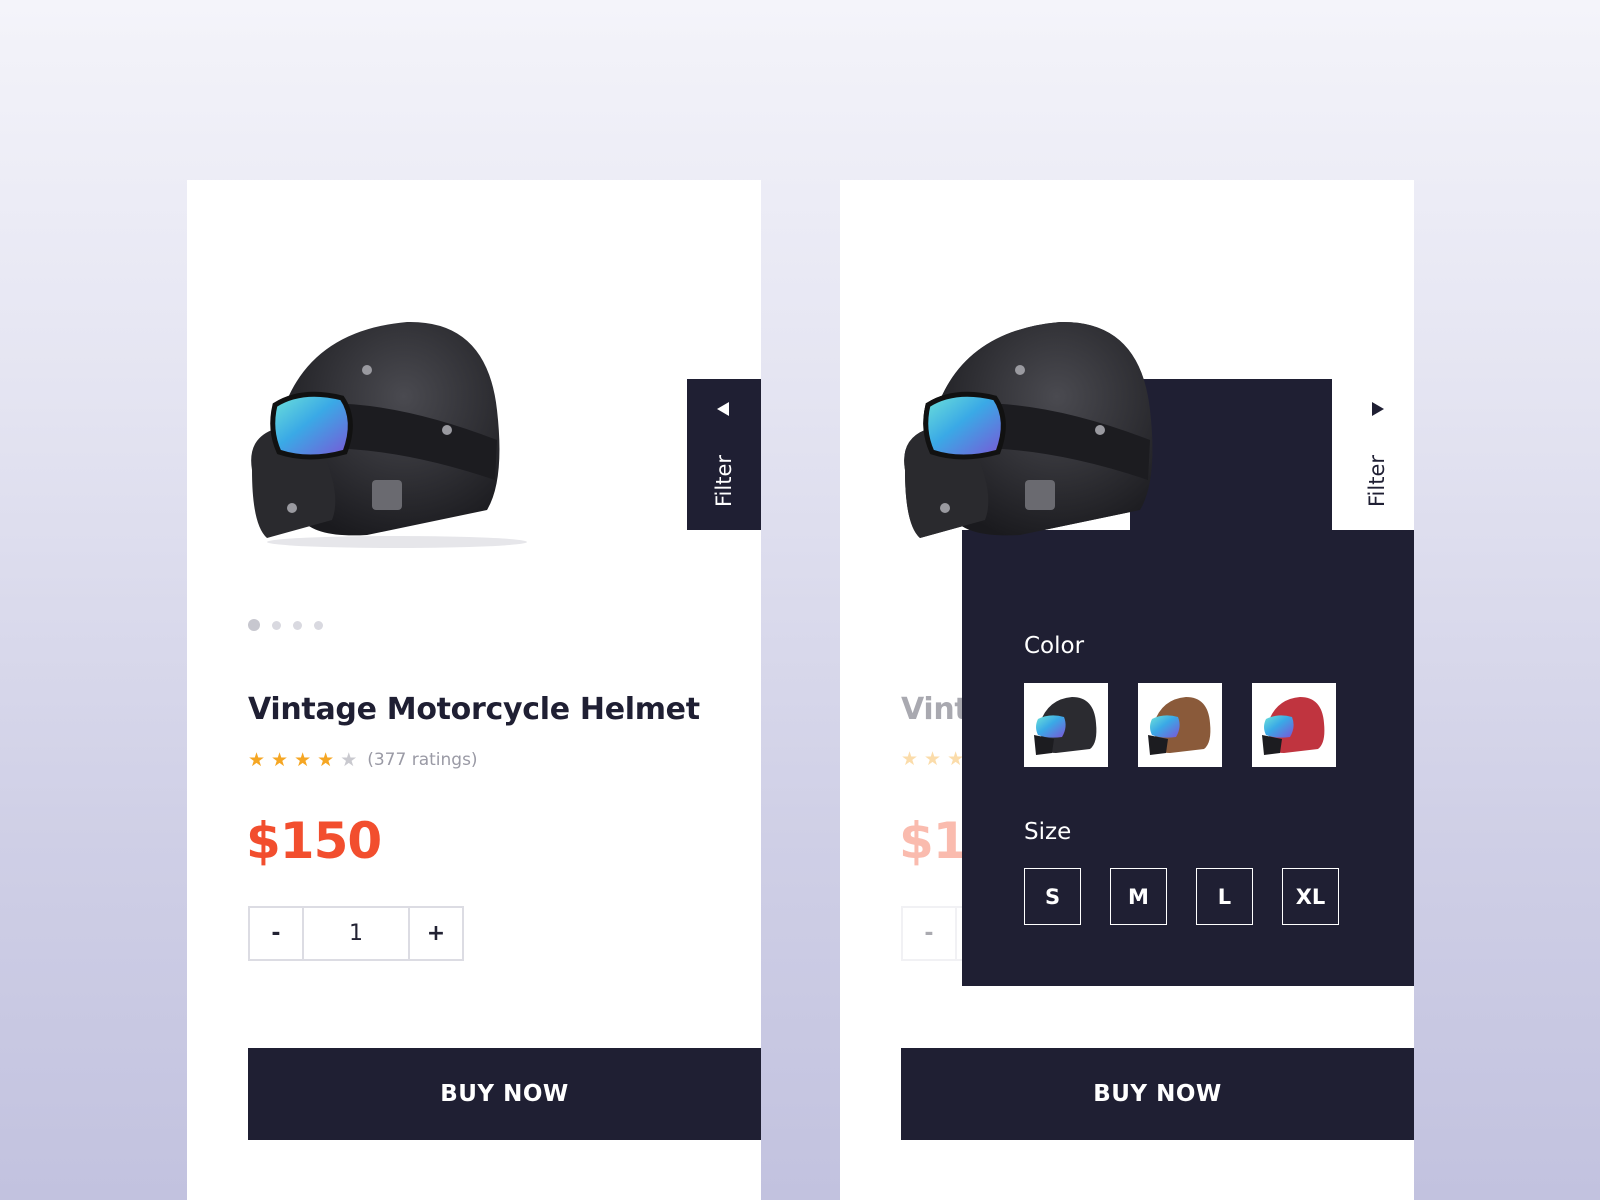 The width and height of the screenshot is (1600, 1200). I want to click on product-image-overlay, so click(1045, 435).